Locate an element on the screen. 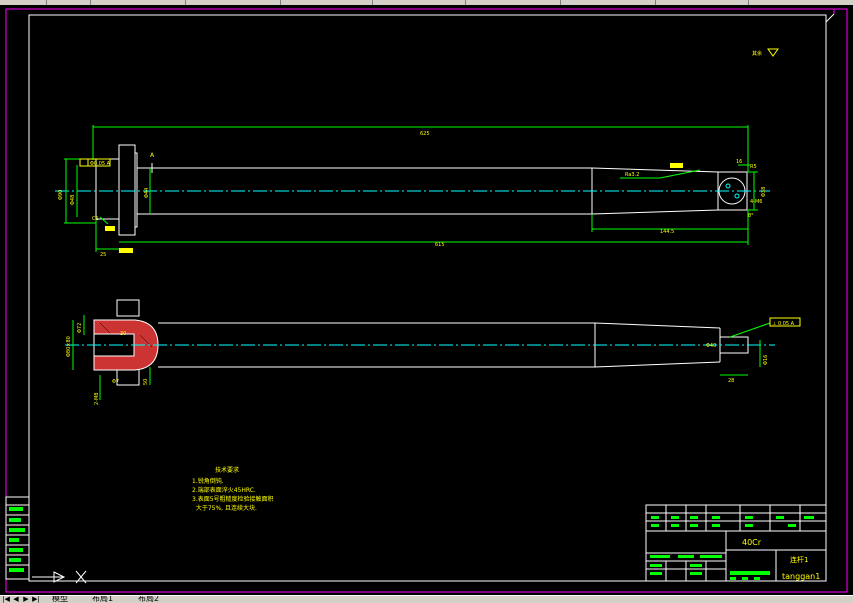 Image resolution: width=853 pixels, height=603 pixels. layout-tab-bar: |◀ ◀ ▶ ▶| 模型 布局1 布局2 is located at coordinates (426, 599).